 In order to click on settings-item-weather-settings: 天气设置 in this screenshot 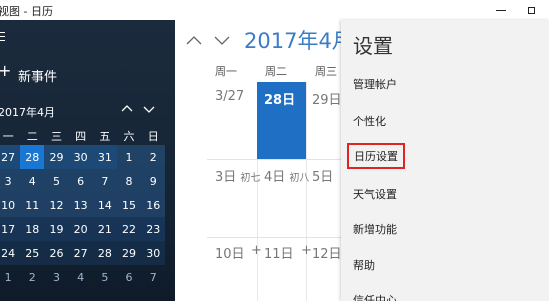, I will do `click(375, 194)`.